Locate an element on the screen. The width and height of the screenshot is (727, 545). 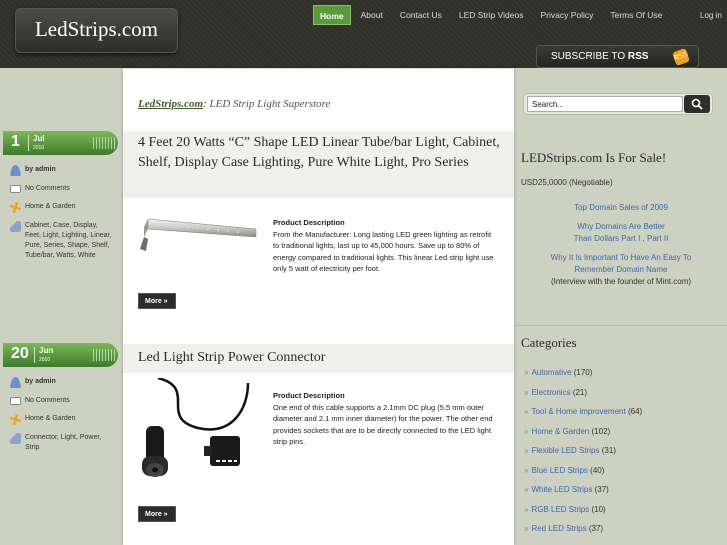
tagline-text: : LED Strip Light Superstore is located at coordinates (267, 104).